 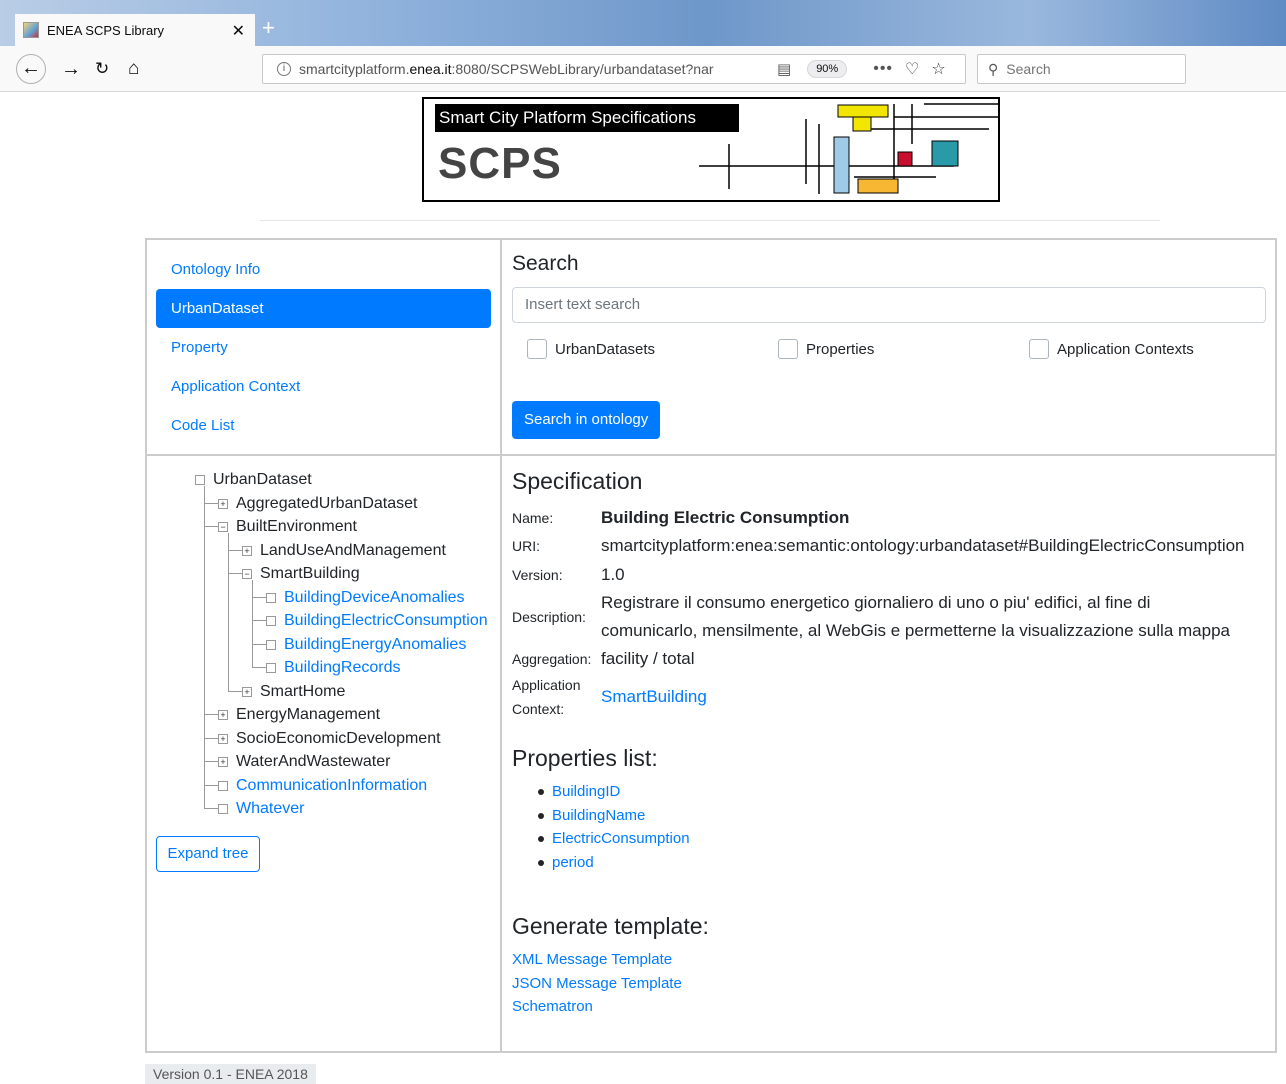 What do you see at coordinates (329, 738) in the screenshot?
I see `tree-node: + SocioEconomicDevelopment` at bounding box center [329, 738].